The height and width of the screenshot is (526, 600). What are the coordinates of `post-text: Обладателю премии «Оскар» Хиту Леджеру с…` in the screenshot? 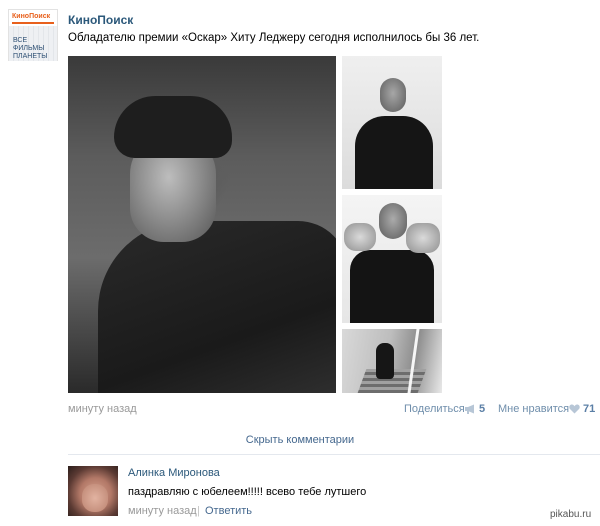 It's located at (274, 38).